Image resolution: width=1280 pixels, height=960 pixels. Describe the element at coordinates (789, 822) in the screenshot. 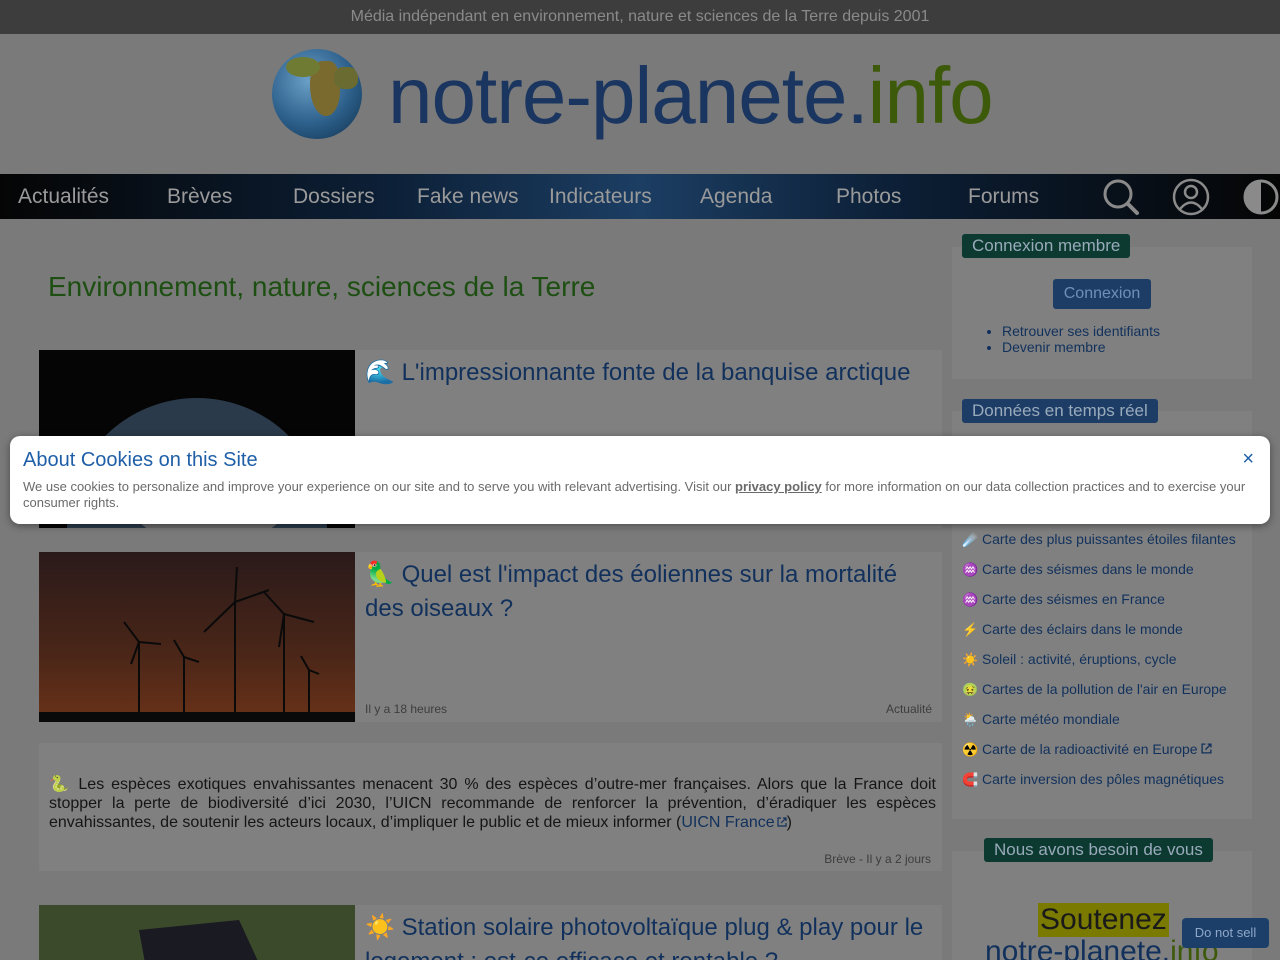

I see `breve-close-paren: )` at that location.